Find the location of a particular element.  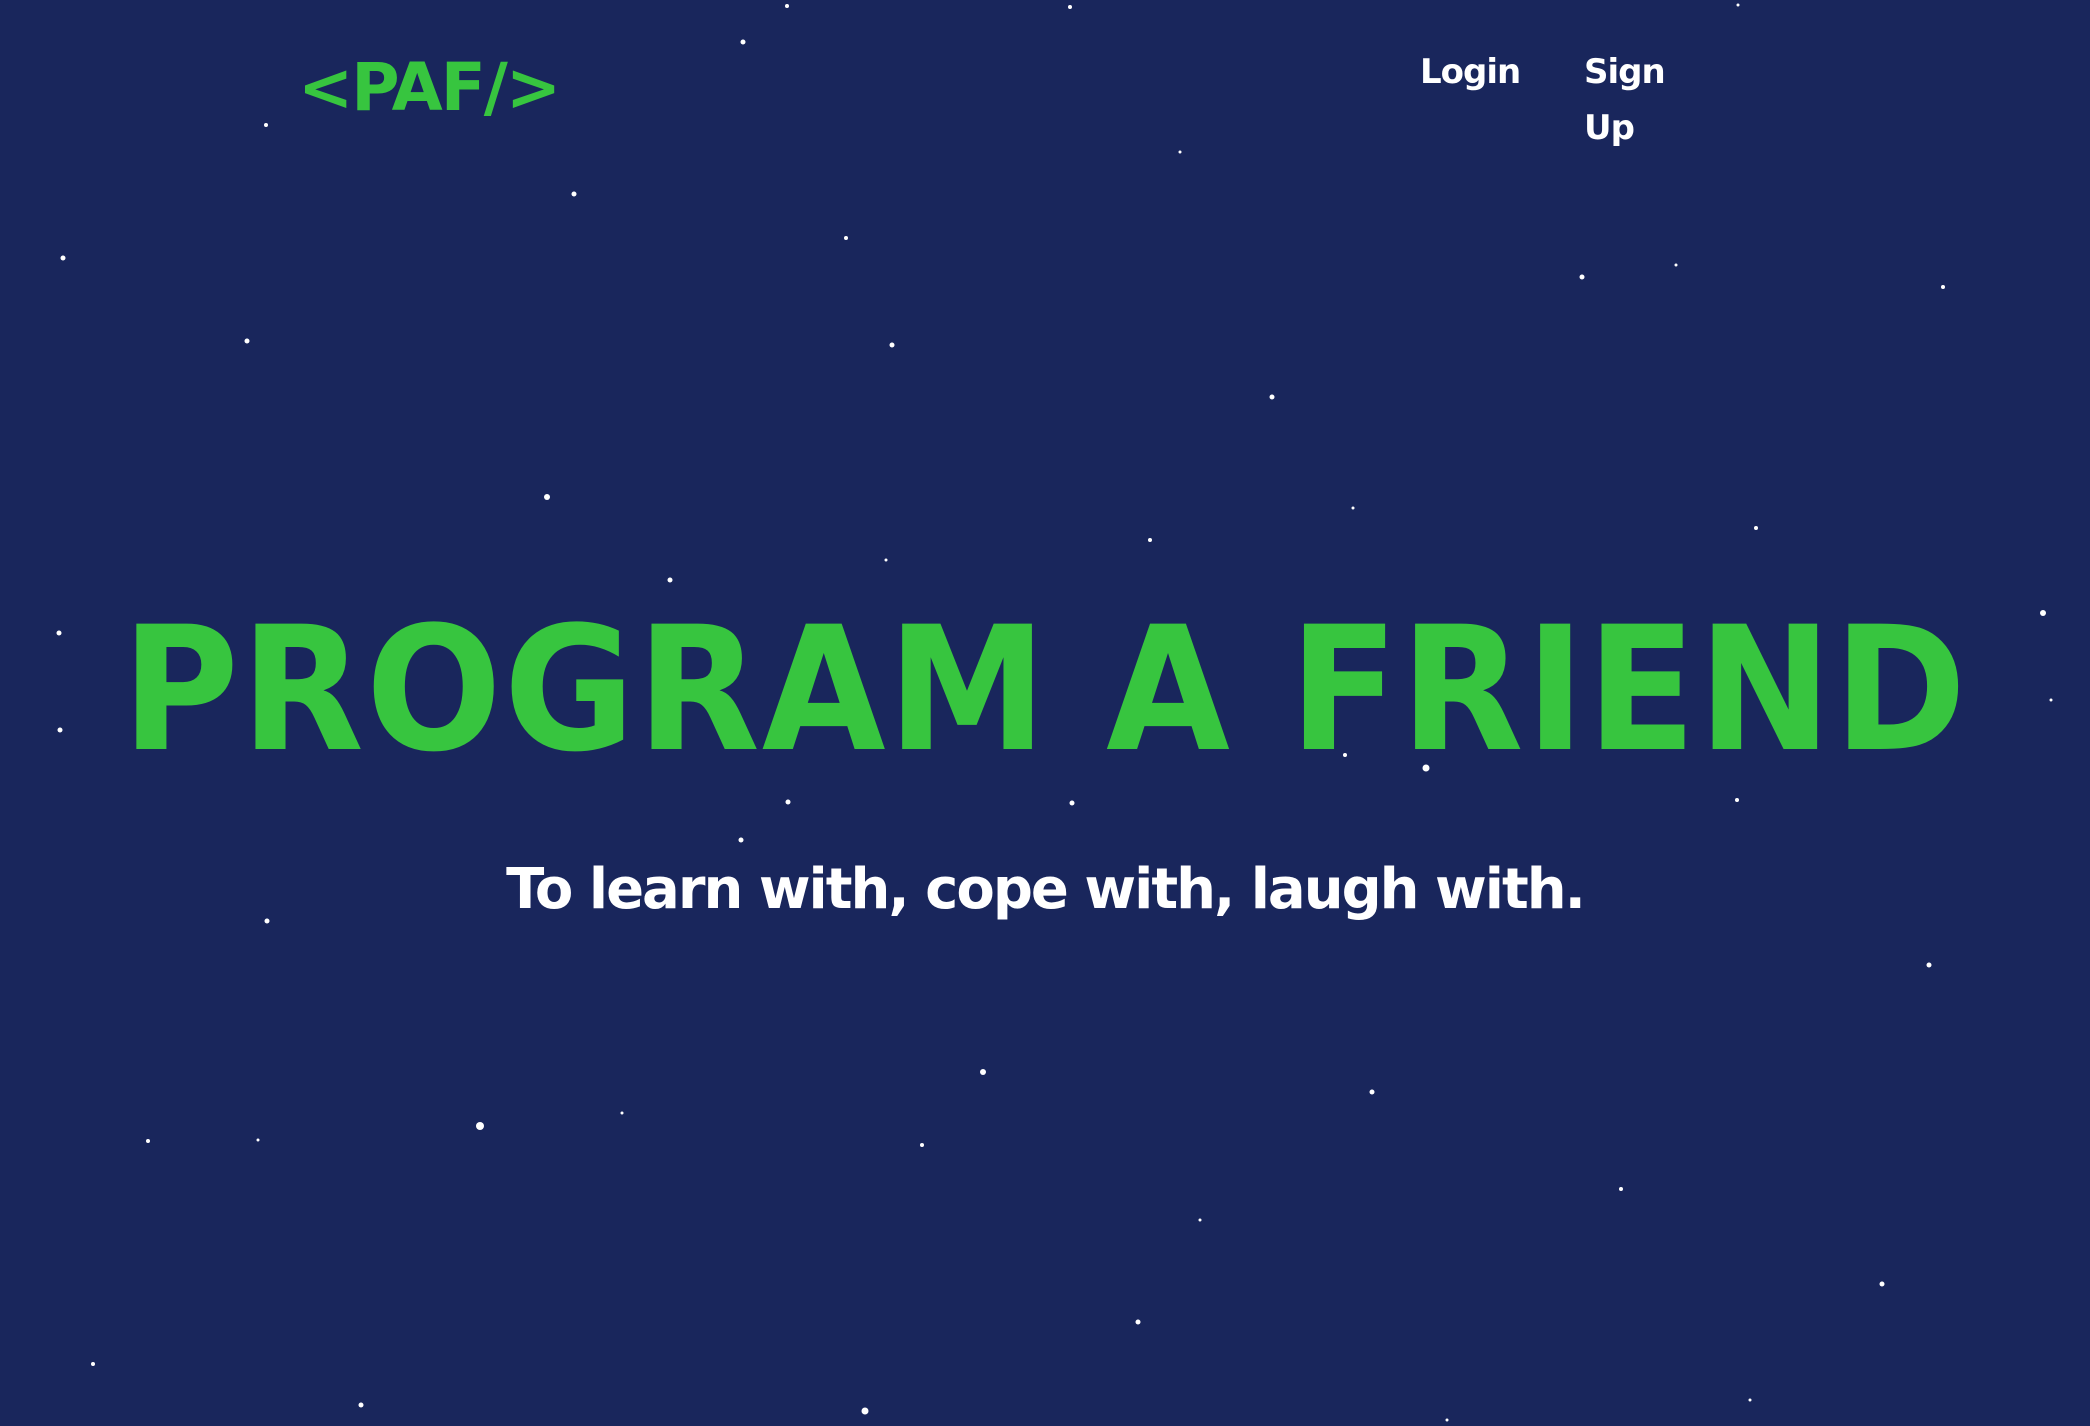

logo-link: <PAF/> is located at coordinates (429, 88).